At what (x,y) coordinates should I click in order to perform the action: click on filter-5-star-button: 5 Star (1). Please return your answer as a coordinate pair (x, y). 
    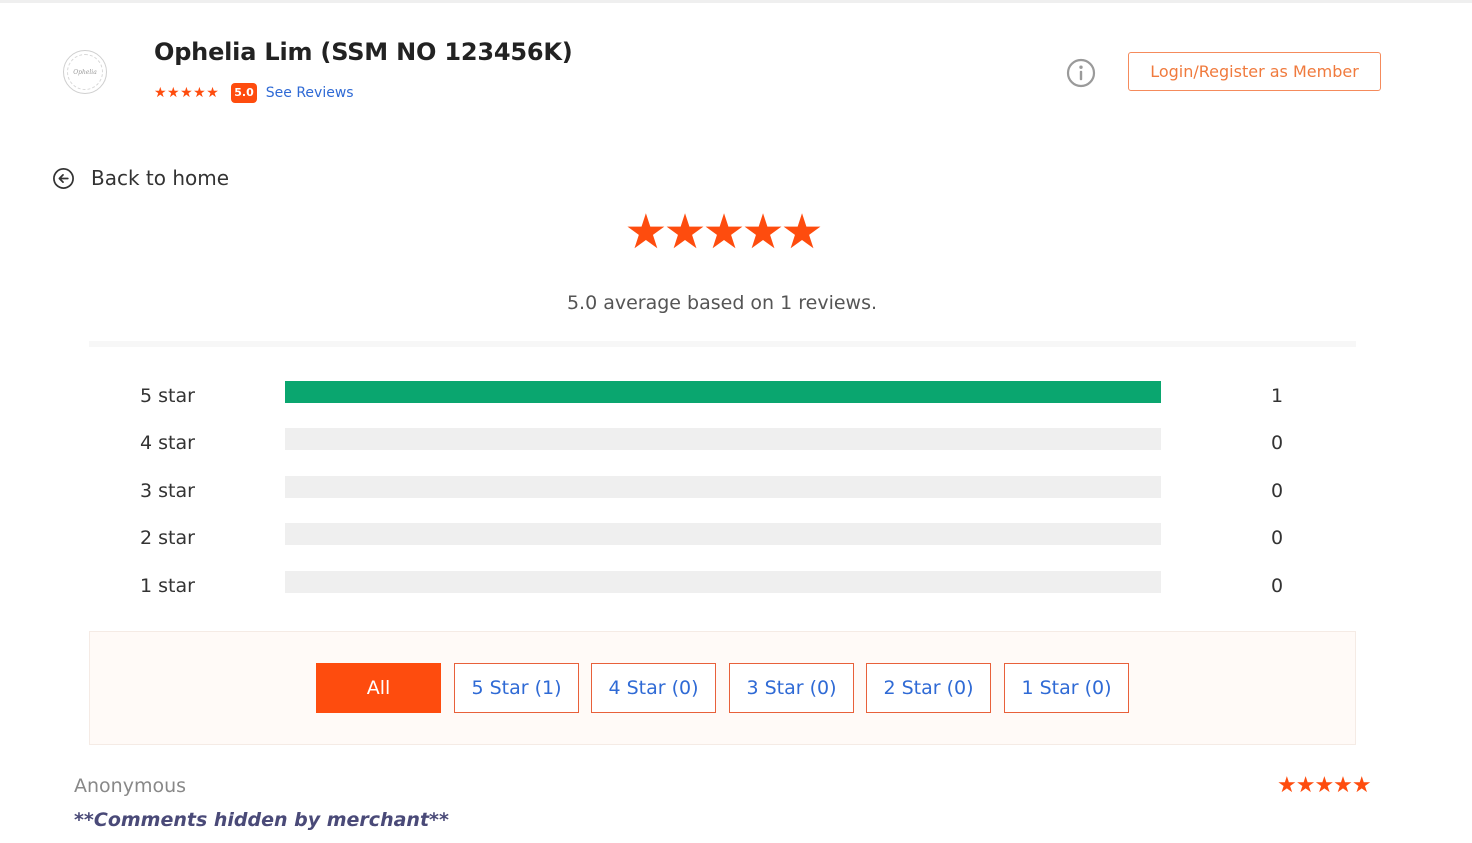
    Looking at the image, I should click on (516, 688).